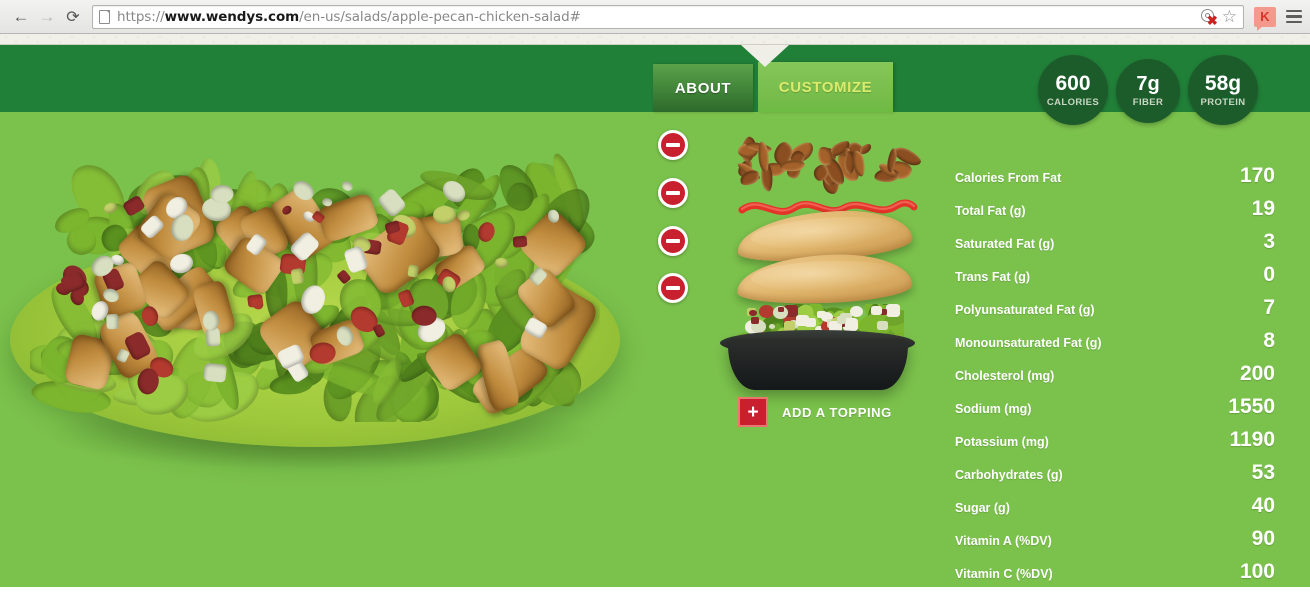  What do you see at coordinates (1148, 84) in the screenshot?
I see `badge-fiber-value: 7g` at bounding box center [1148, 84].